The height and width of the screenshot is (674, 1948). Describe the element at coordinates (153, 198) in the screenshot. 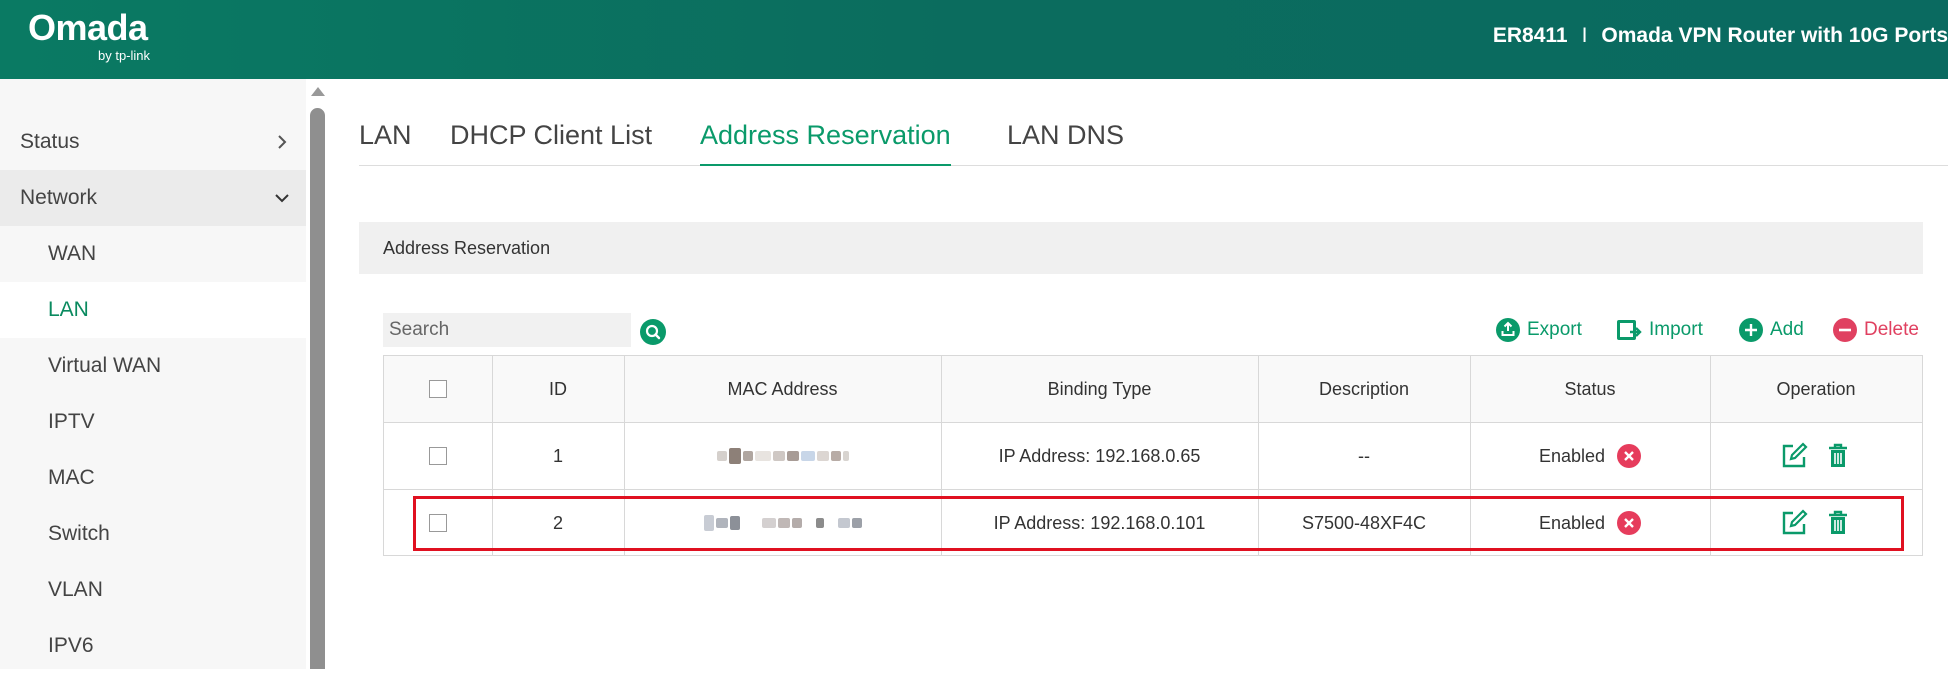

I see `sidebar-item-network: Network` at that location.